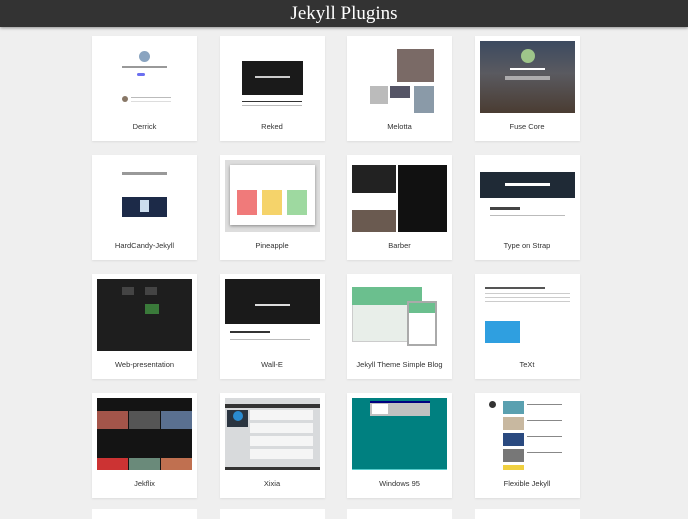 The width and height of the screenshot is (688, 519). I want to click on theme-card-barber: Barber, so click(399, 207).